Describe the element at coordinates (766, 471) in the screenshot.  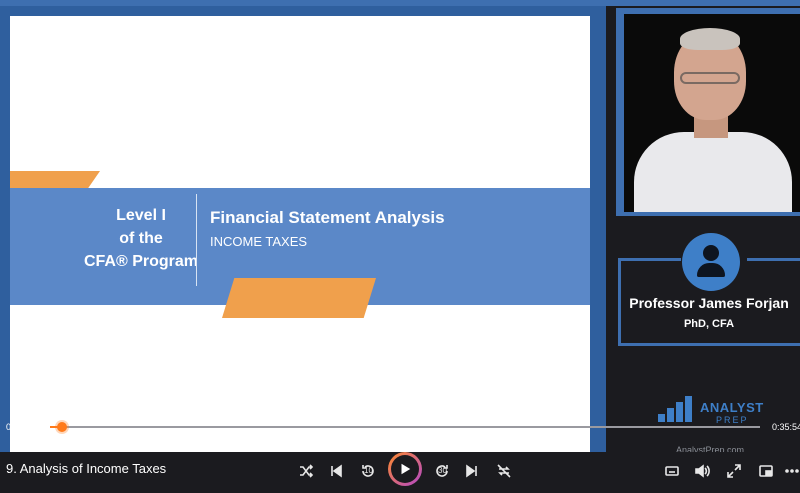
I see `miniplayer-icon` at that location.